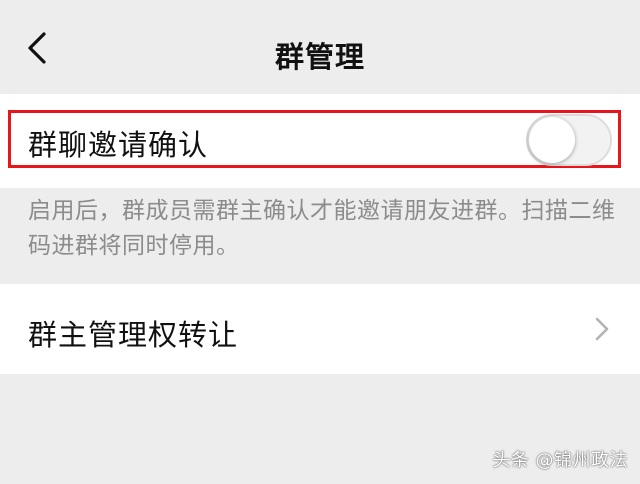 This screenshot has height=484, width=640. Describe the element at coordinates (319, 57) in the screenshot. I see `page-title: 群管理` at that location.